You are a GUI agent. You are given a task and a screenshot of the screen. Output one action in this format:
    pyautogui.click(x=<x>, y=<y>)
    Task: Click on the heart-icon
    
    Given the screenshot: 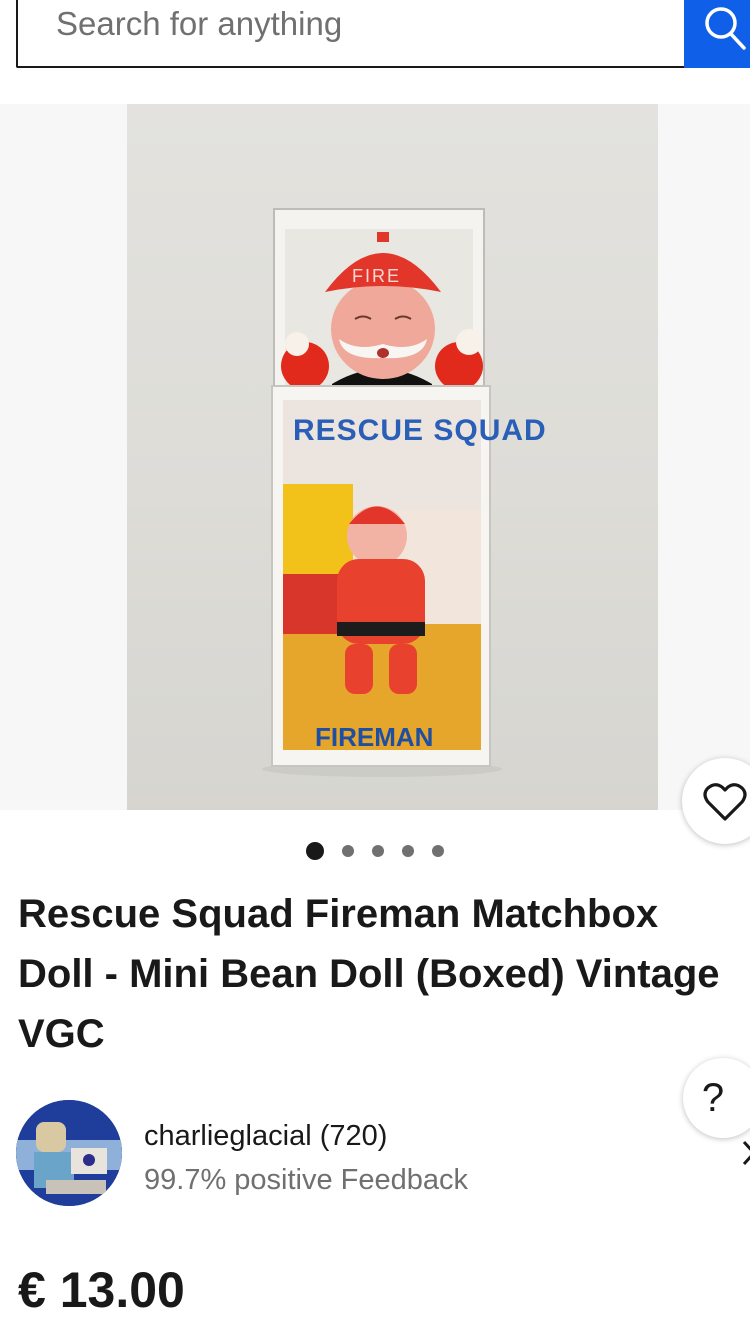 What is the action you would take?
    pyautogui.click(x=725, y=802)
    